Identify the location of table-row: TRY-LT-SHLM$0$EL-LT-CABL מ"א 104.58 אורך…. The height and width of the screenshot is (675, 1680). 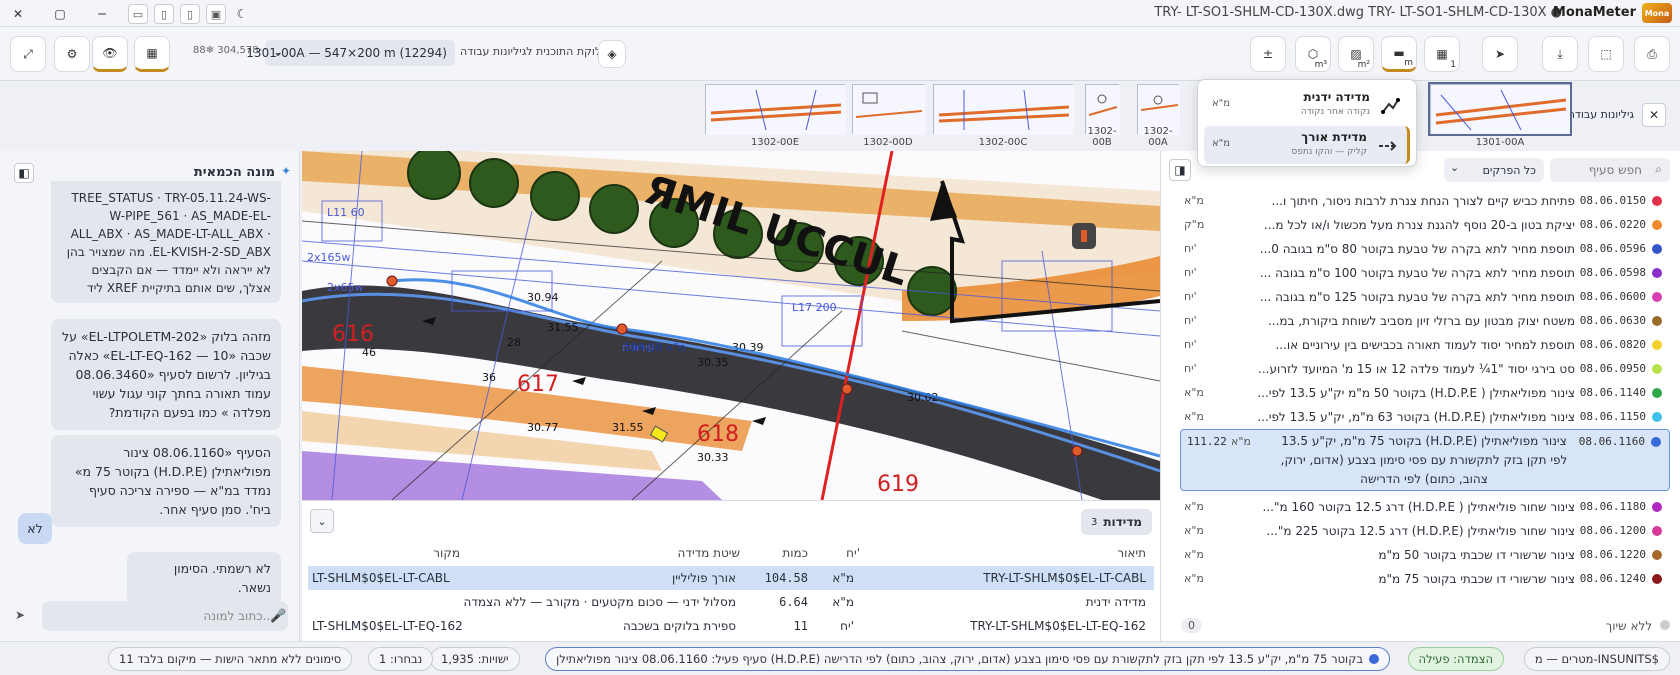
(731, 578).